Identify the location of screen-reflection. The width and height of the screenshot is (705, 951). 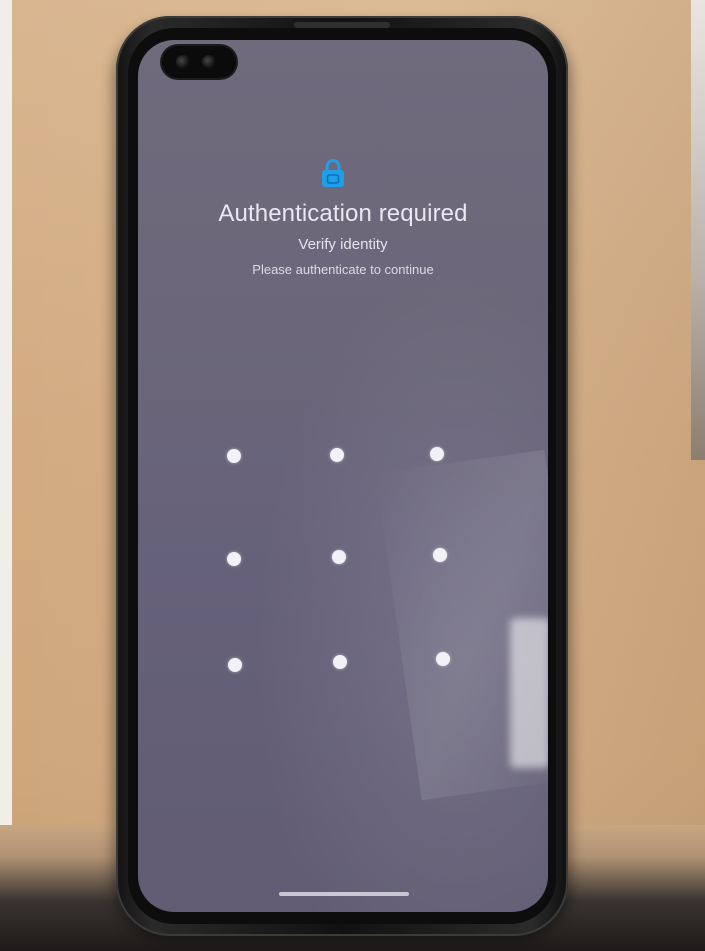
(529, 693).